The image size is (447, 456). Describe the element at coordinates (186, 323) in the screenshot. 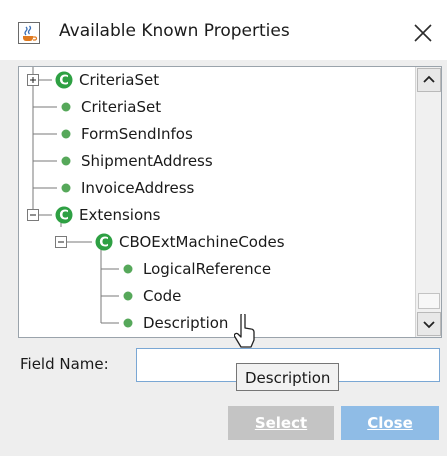

I see `tree-item-label: Description` at that location.